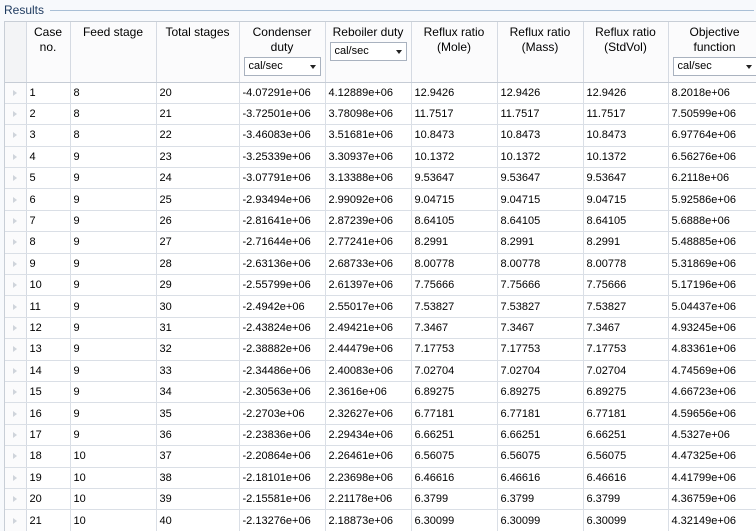  What do you see at coordinates (712, 478) in the screenshot?
I see `objective-function-cell: 4.41799e+06` at bounding box center [712, 478].